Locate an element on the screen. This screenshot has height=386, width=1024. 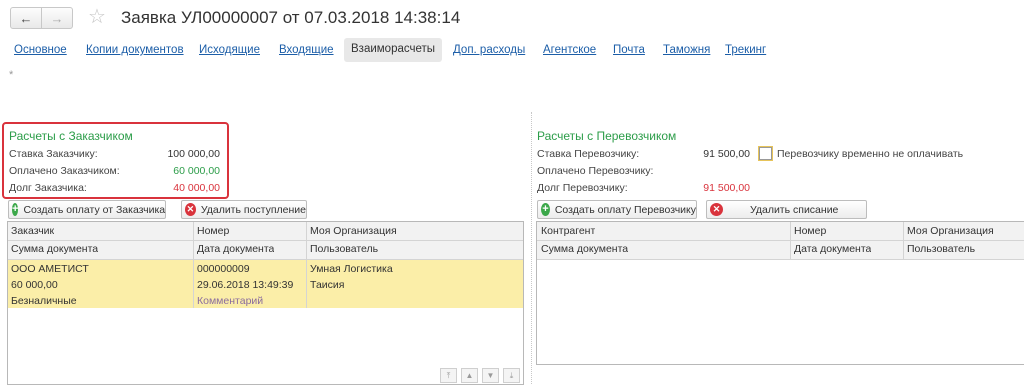
tab-agency: Агентское is located at coordinates (569, 50).